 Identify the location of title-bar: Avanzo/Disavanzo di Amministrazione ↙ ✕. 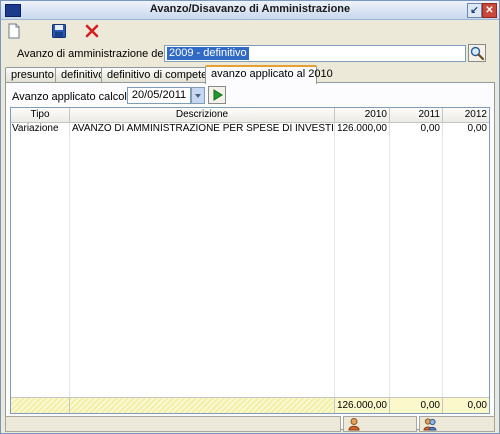
(250, 10).